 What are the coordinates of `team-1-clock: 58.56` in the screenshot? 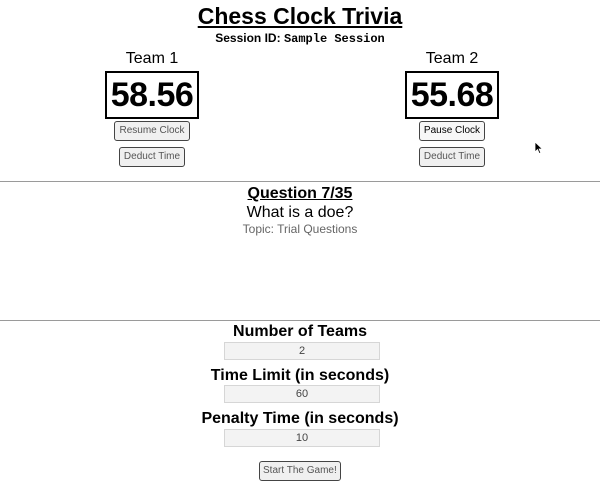 It's located at (152, 95).